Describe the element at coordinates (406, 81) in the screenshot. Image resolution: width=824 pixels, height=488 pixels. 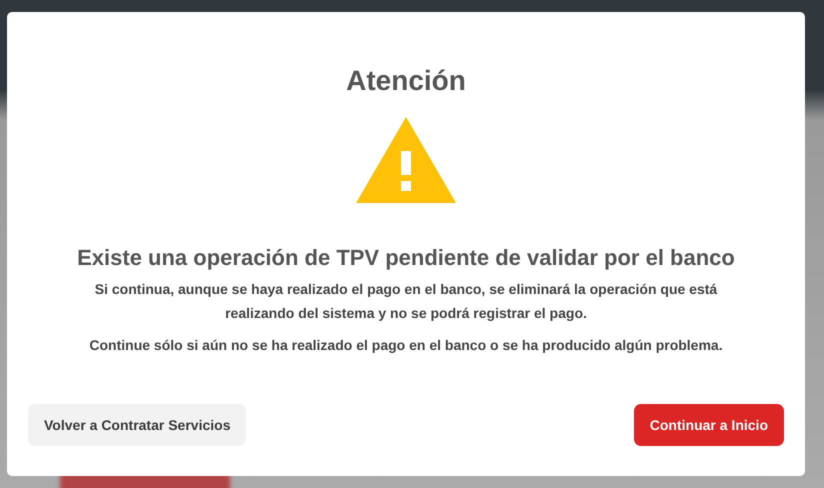
I see `dialog-title: Atención` at that location.